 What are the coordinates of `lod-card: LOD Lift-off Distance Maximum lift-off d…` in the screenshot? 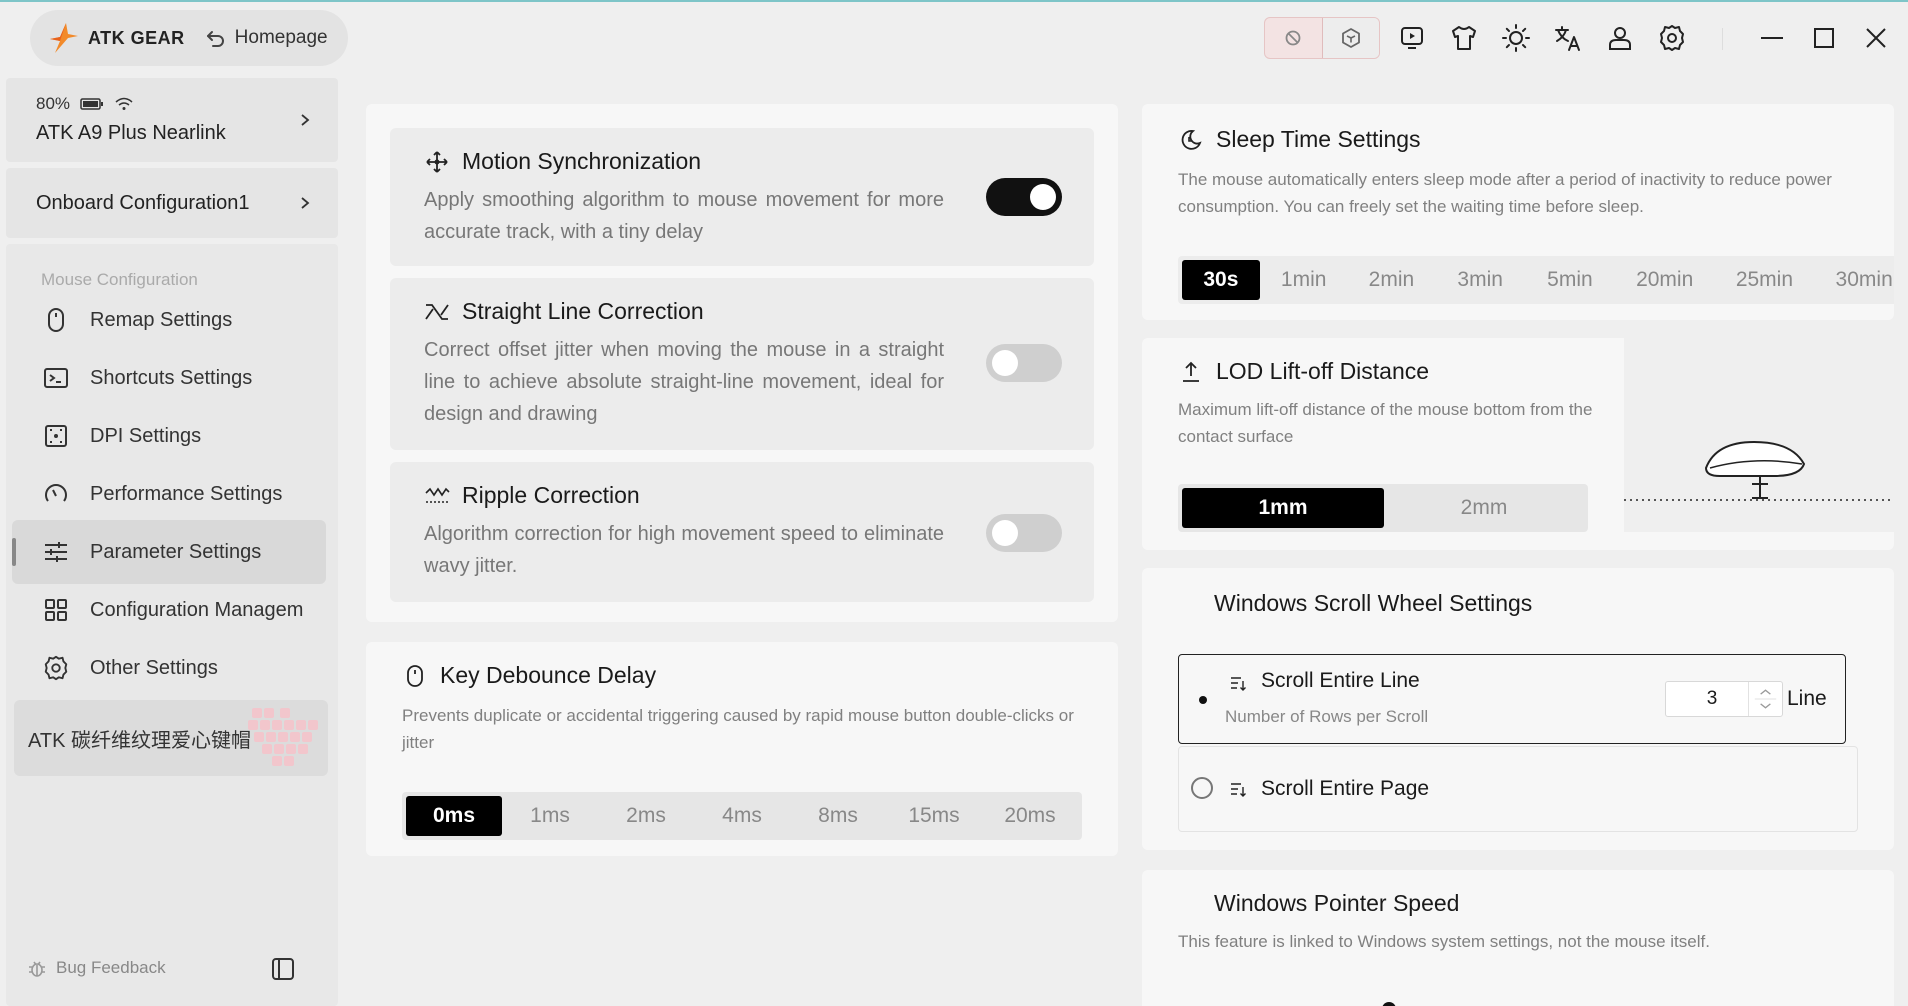 It's located at (1518, 444).